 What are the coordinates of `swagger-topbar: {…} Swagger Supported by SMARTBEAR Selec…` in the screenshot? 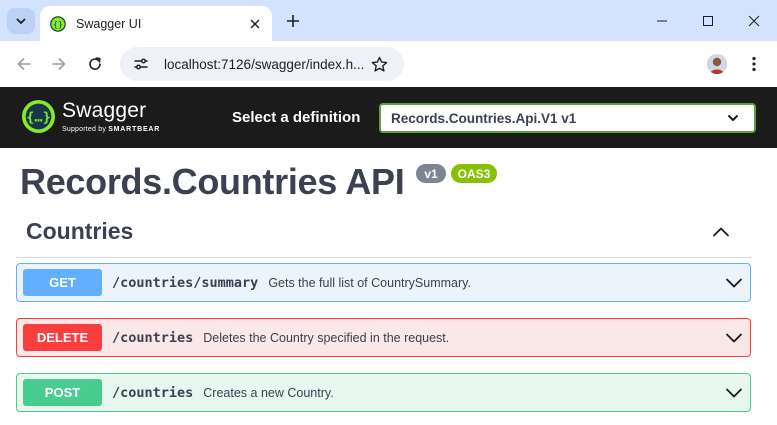 It's located at (388, 117).